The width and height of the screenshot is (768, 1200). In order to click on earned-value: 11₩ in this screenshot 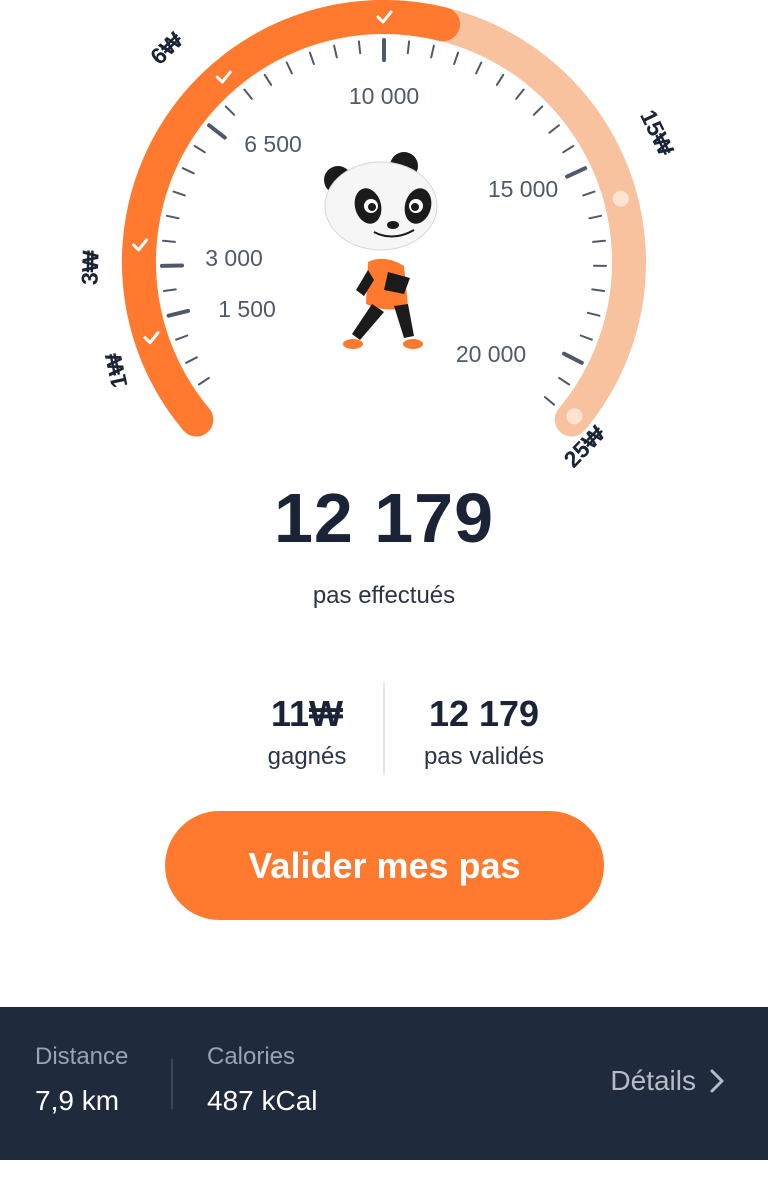, I will do `click(307, 713)`.